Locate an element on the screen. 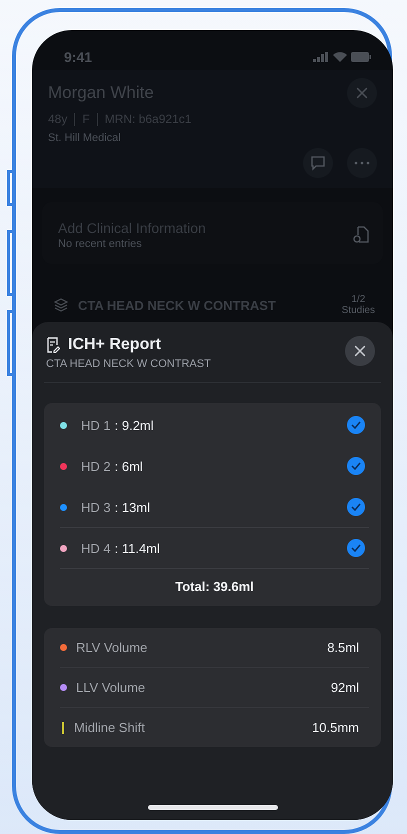 Image resolution: width=407 pixels, height=834 pixels. battery-icon is located at coordinates (361, 57).